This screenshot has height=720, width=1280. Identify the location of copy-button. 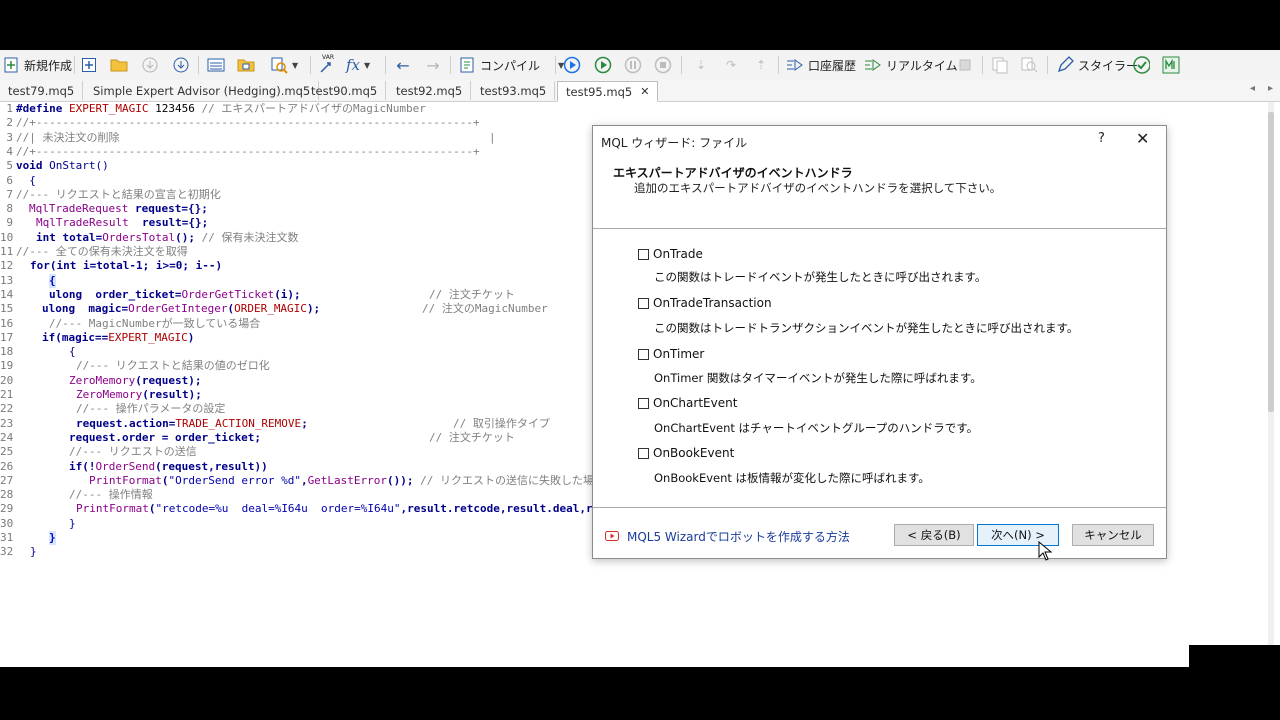
(1000, 65).